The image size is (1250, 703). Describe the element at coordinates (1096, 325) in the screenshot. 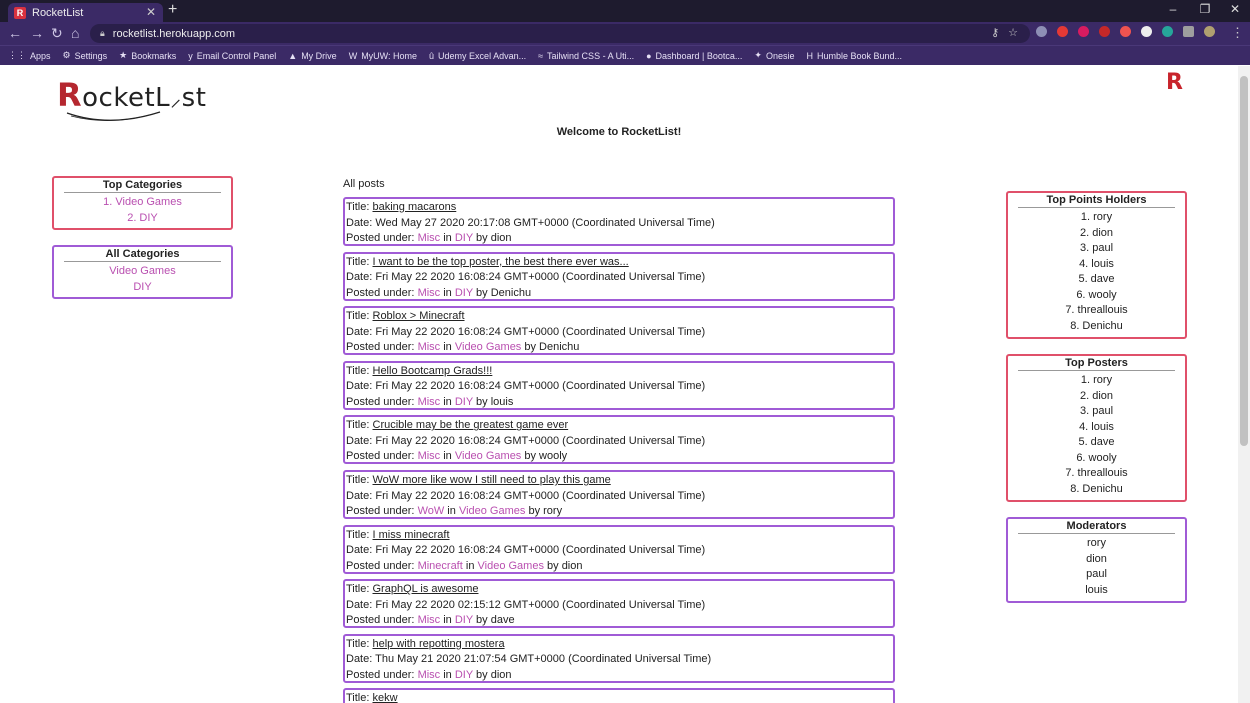

I see `leaderboard-entry: 8. Denichu` at that location.